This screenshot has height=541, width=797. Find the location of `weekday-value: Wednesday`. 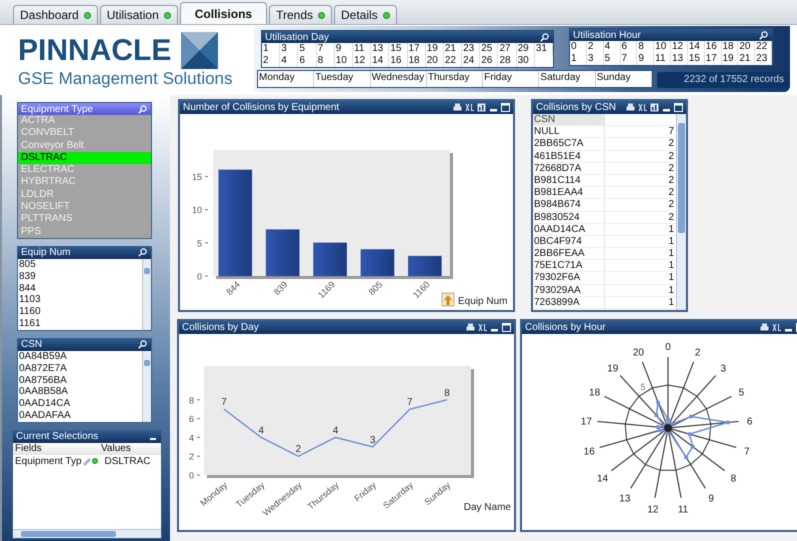

weekday-value: Wednesday is located at coordinates (398, 79).